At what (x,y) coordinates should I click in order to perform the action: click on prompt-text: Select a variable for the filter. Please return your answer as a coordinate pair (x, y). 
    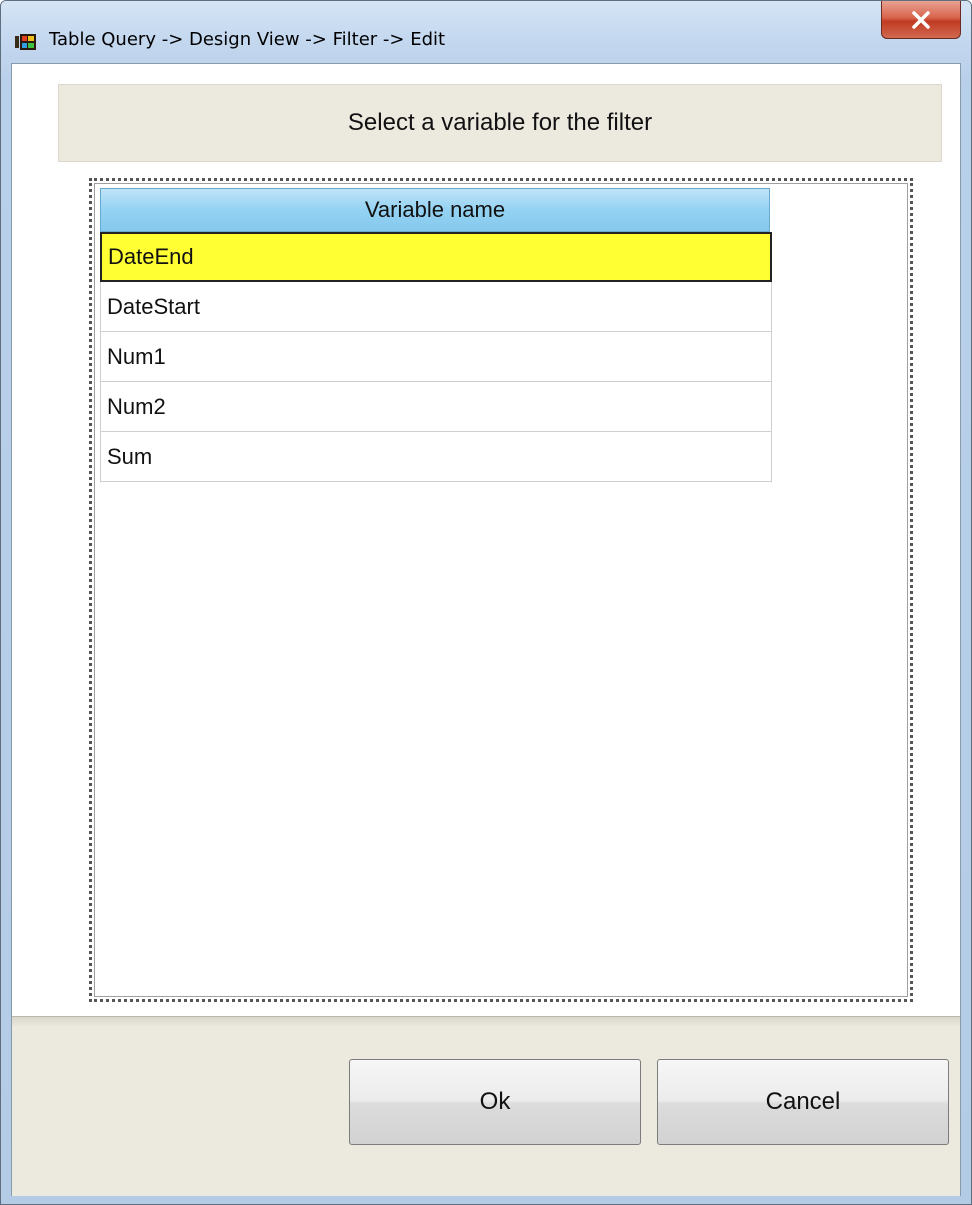
    Looking at the image, I should click on (500, 122).